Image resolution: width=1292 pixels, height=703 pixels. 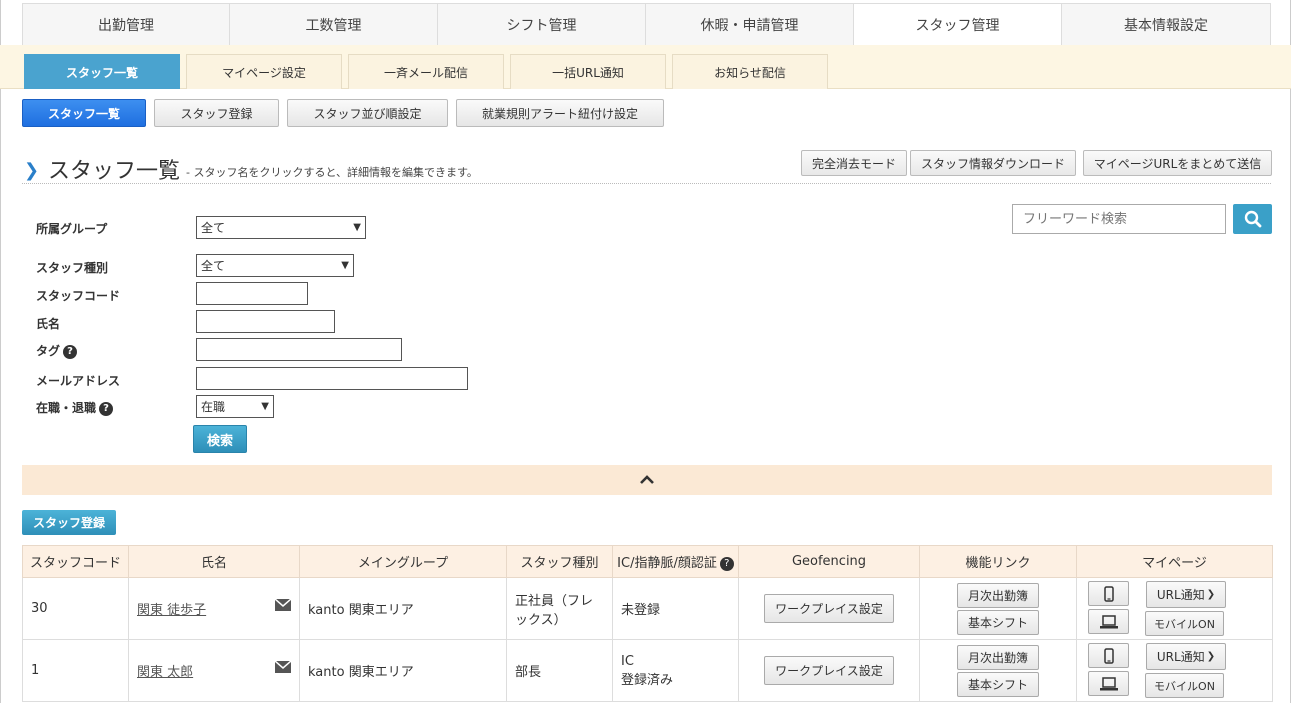 I want to click on top-nav-settings: 基本情報設定, so click(x=1166, y=25).